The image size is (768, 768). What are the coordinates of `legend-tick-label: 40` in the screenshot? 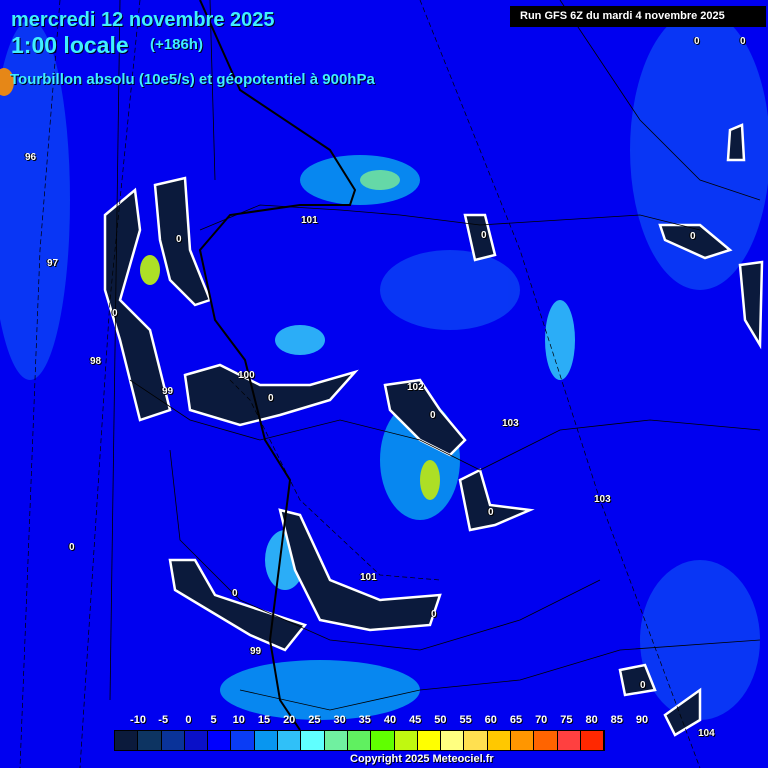 It's located at (390, 720).